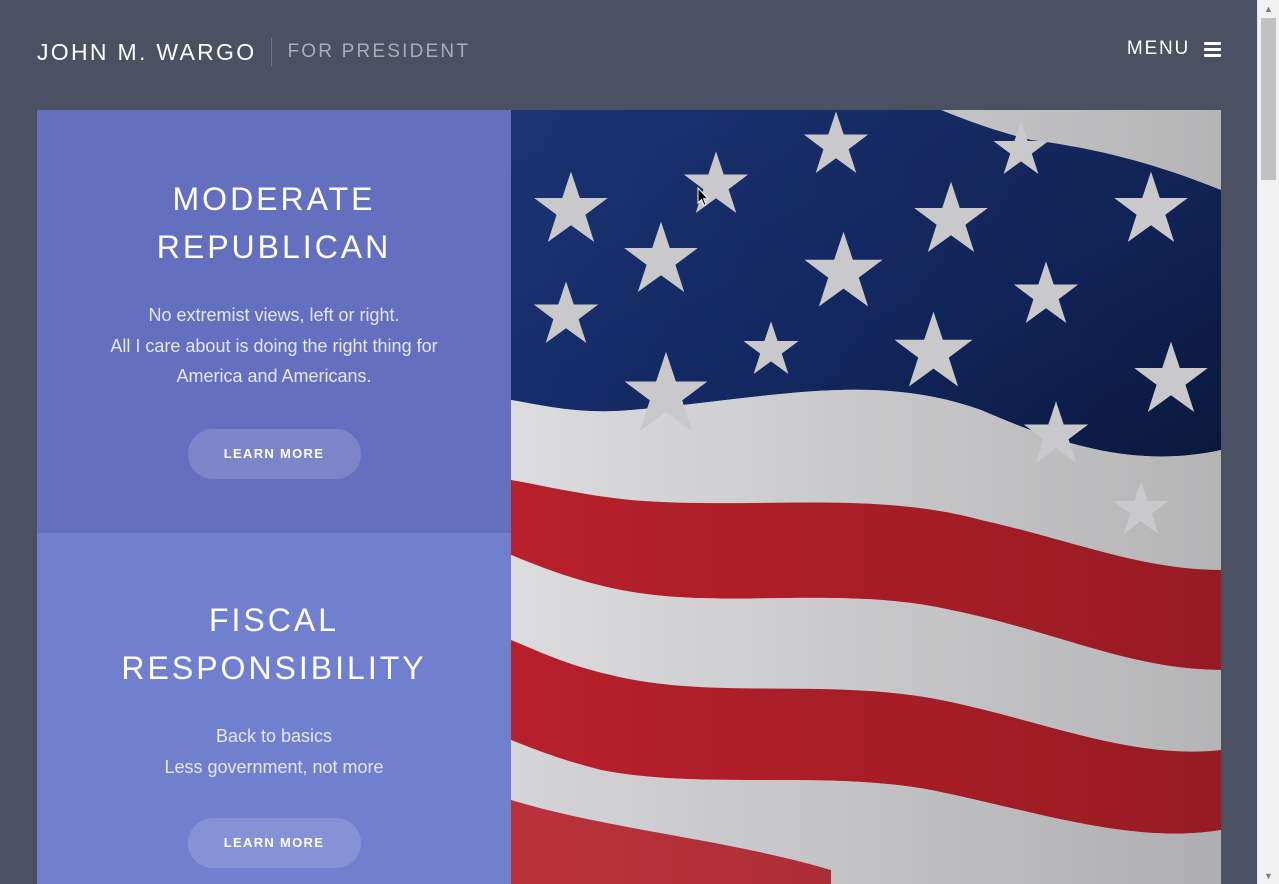 The image size is (1279, 884). I want to click on feature-text-line: America and Americans., so click(274, 376).